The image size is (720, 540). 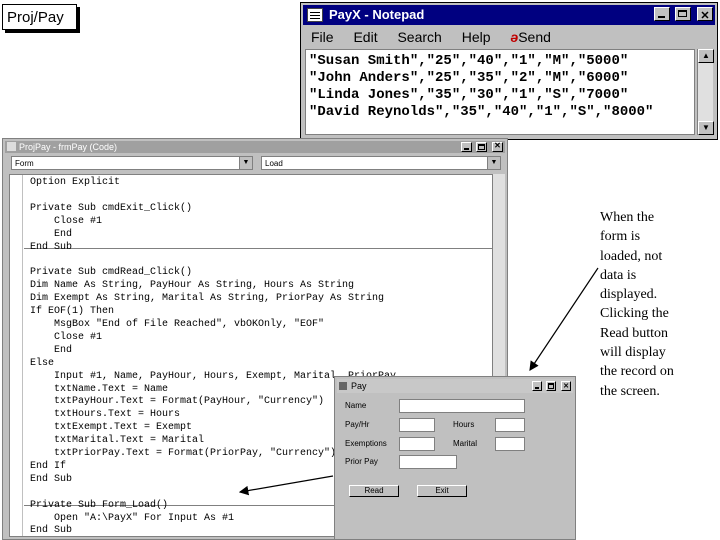 I want to click on menu-send: əSend, so click(x=530, y=37).